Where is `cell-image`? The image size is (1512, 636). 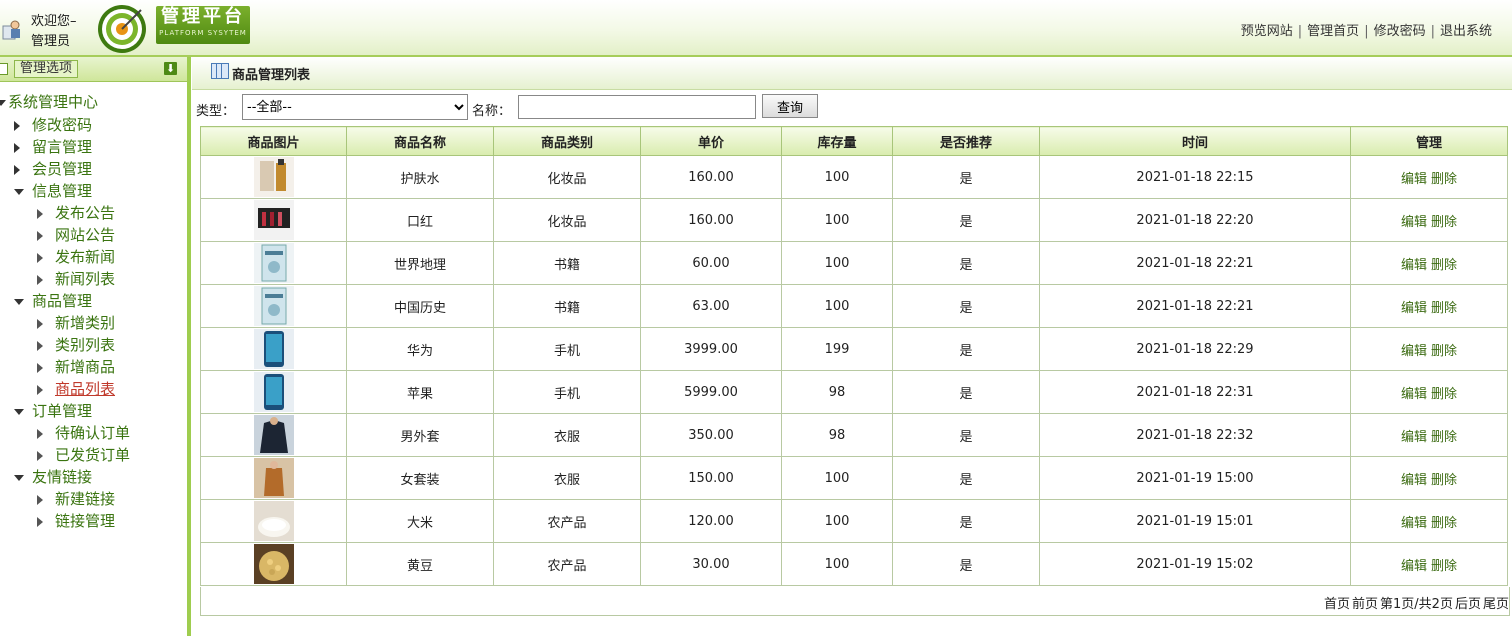
cell-image is located at coordinates (273, 306).